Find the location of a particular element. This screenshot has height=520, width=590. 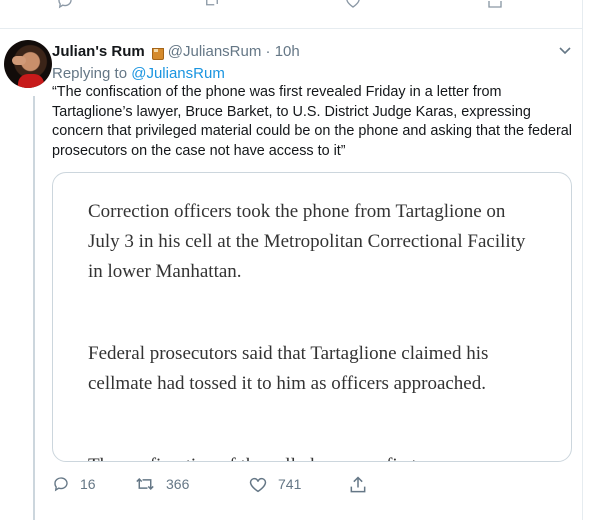

like-count: 741 is located at coordinates (290, 484).